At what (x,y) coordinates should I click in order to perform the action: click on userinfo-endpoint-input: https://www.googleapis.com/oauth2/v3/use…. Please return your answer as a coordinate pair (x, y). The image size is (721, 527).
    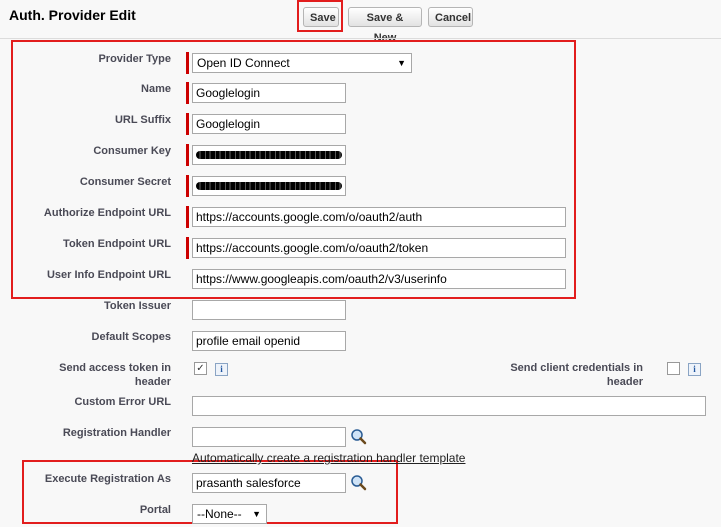
    Looking at the image, I should click on (379, 279).